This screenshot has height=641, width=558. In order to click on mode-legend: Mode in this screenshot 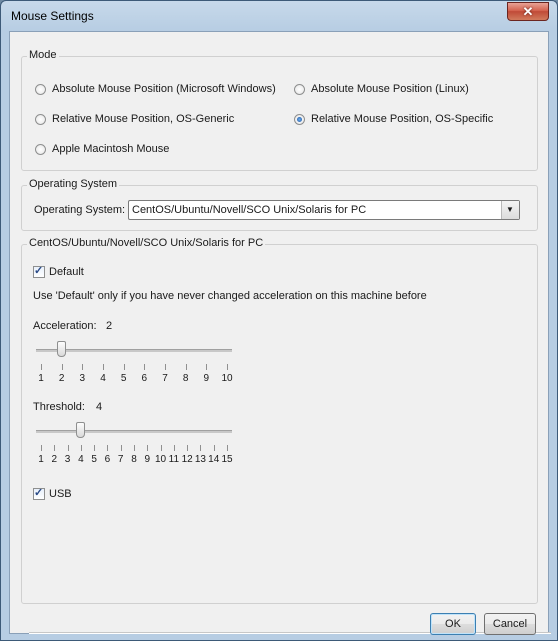, I will do `click(43, 55)`.